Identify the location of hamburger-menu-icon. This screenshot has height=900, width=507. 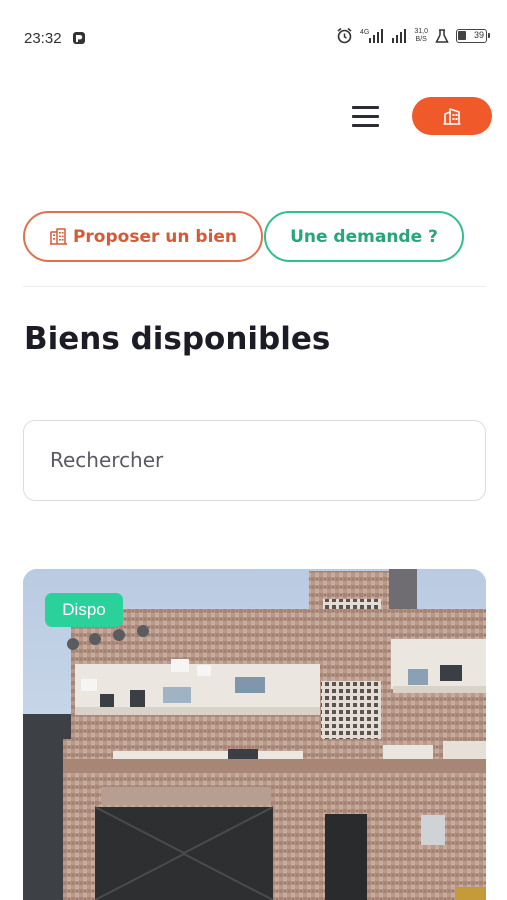
(366, 117).